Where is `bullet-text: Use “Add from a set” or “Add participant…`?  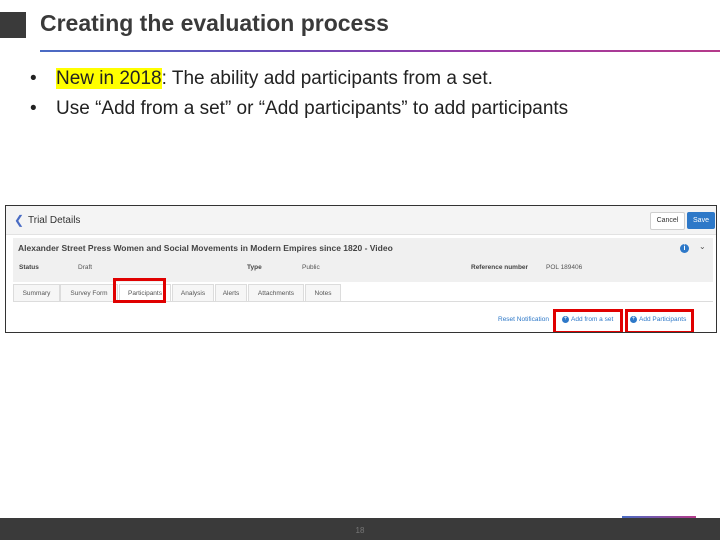 bullet-text: Use “Add from a set” or “Add participant… is located at coordinates (312, 108).